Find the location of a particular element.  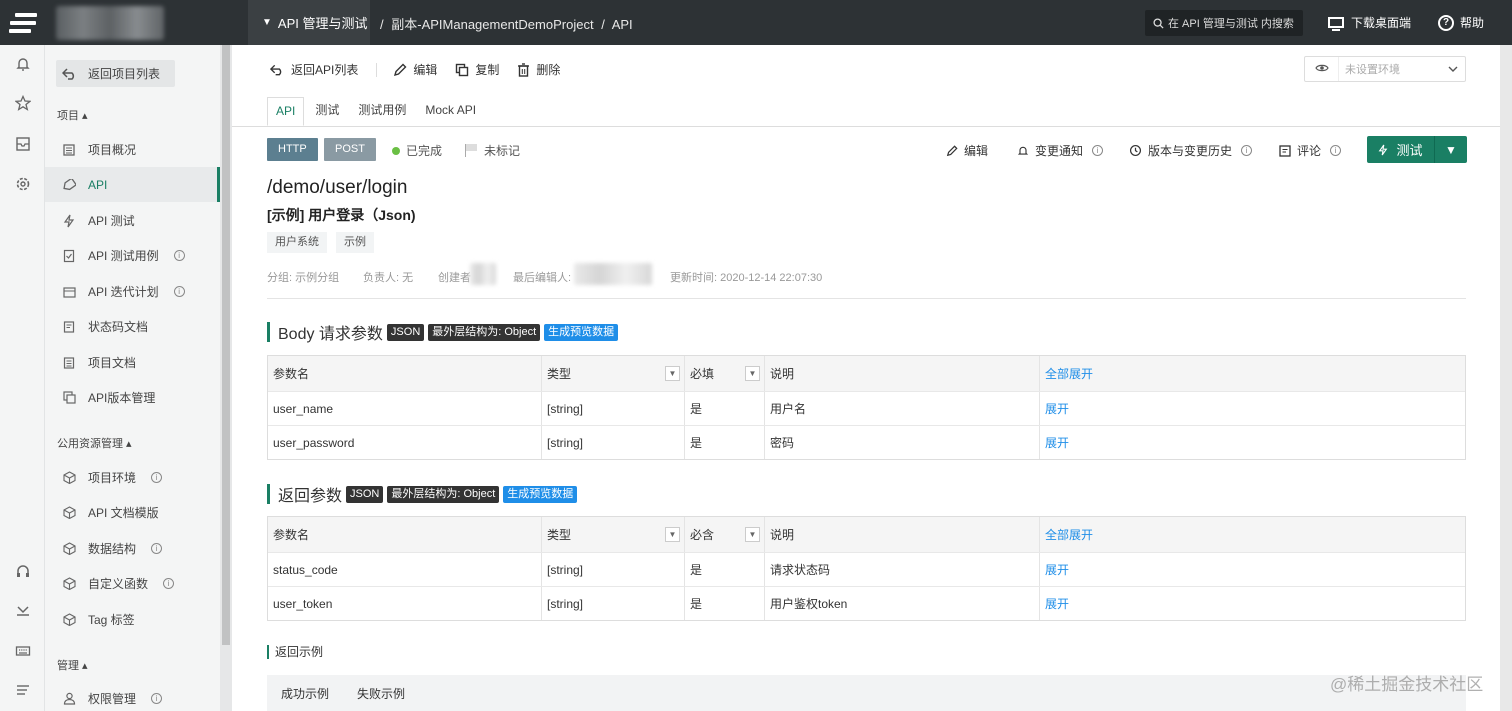

detail-edit-button: 编辑 is located at coordinates (967, 150).